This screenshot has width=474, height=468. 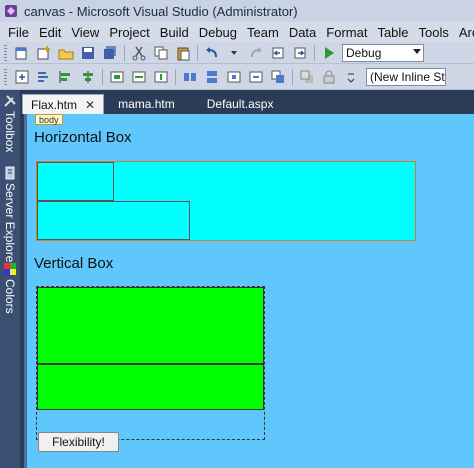 What do you see at coordinates (44, 53) in the screenshot?
I see `add-item-icon` at bounding box center [44, 53].